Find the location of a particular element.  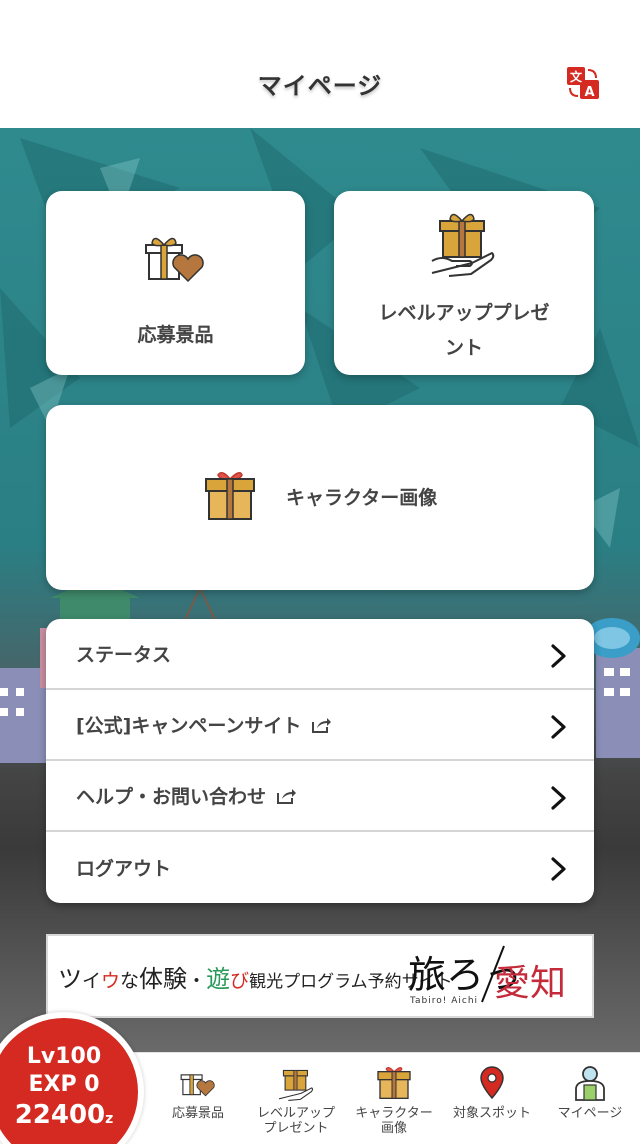

person-icon is located at coordinates (590, 1083).